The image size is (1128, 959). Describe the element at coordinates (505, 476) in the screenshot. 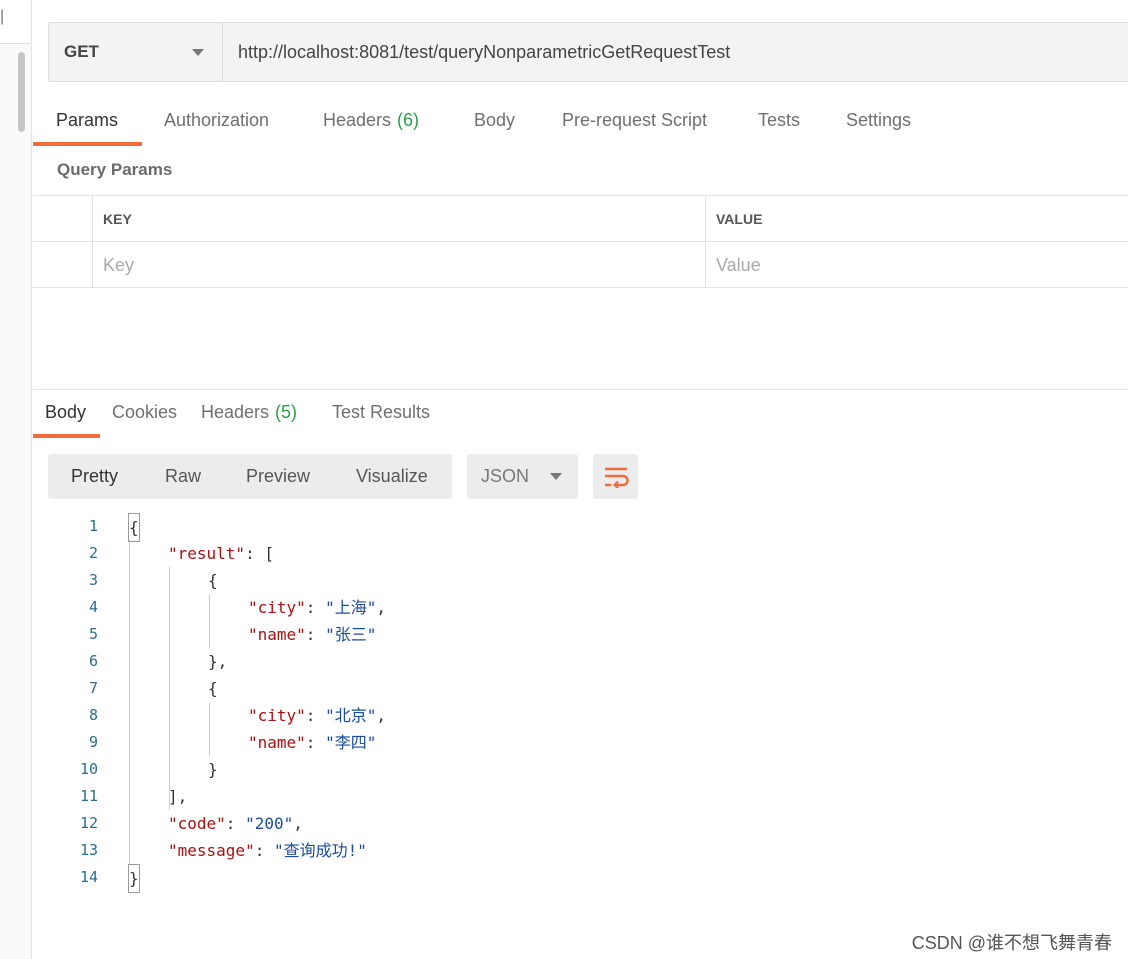

I see `format-label: JSON` at that location.